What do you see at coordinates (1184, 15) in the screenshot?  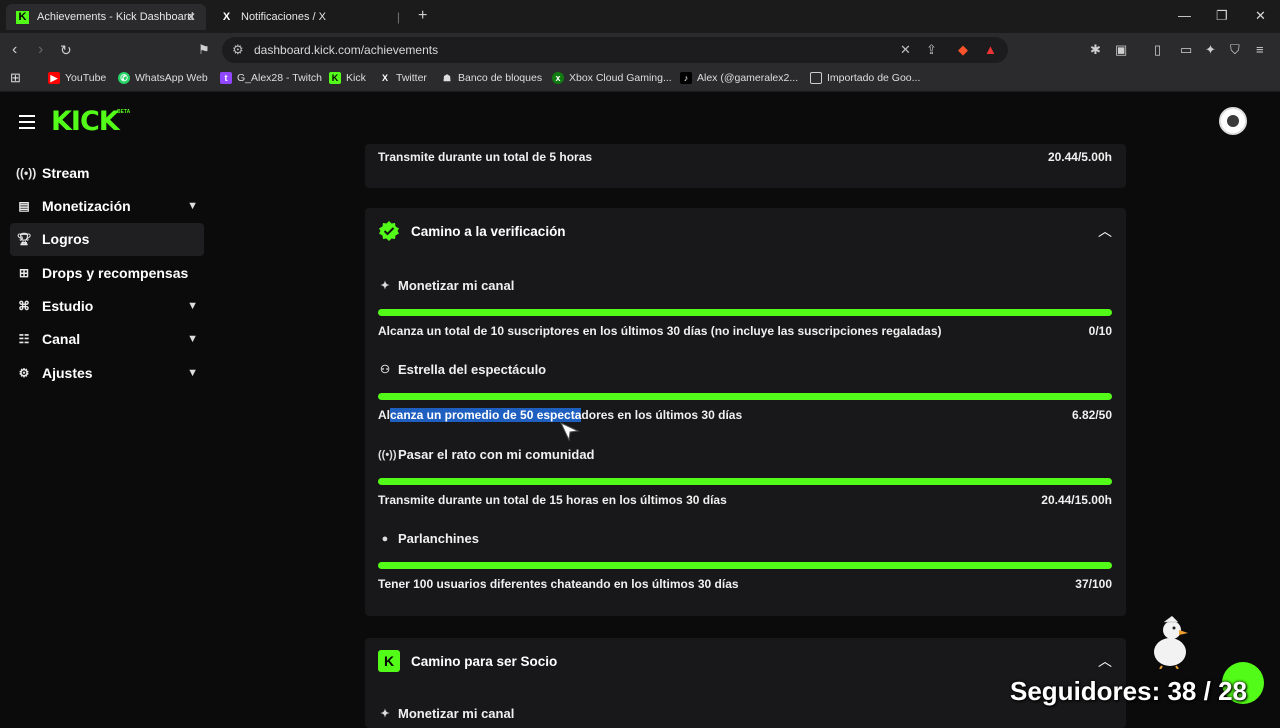 I see `minimize-icon: —` at bounding box center [1184, 15].